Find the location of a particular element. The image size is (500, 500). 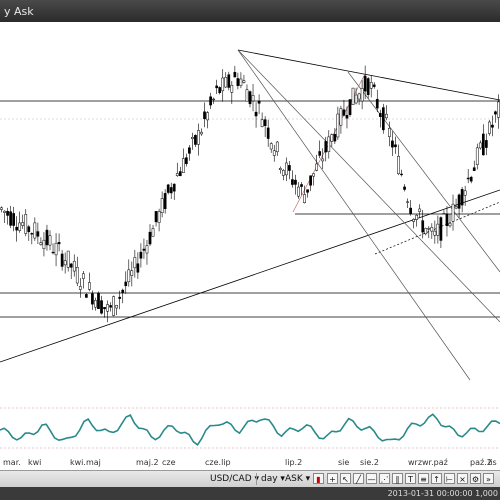

symbol-selector: USD/CAD ▾ is located at coordinates (234, 479).